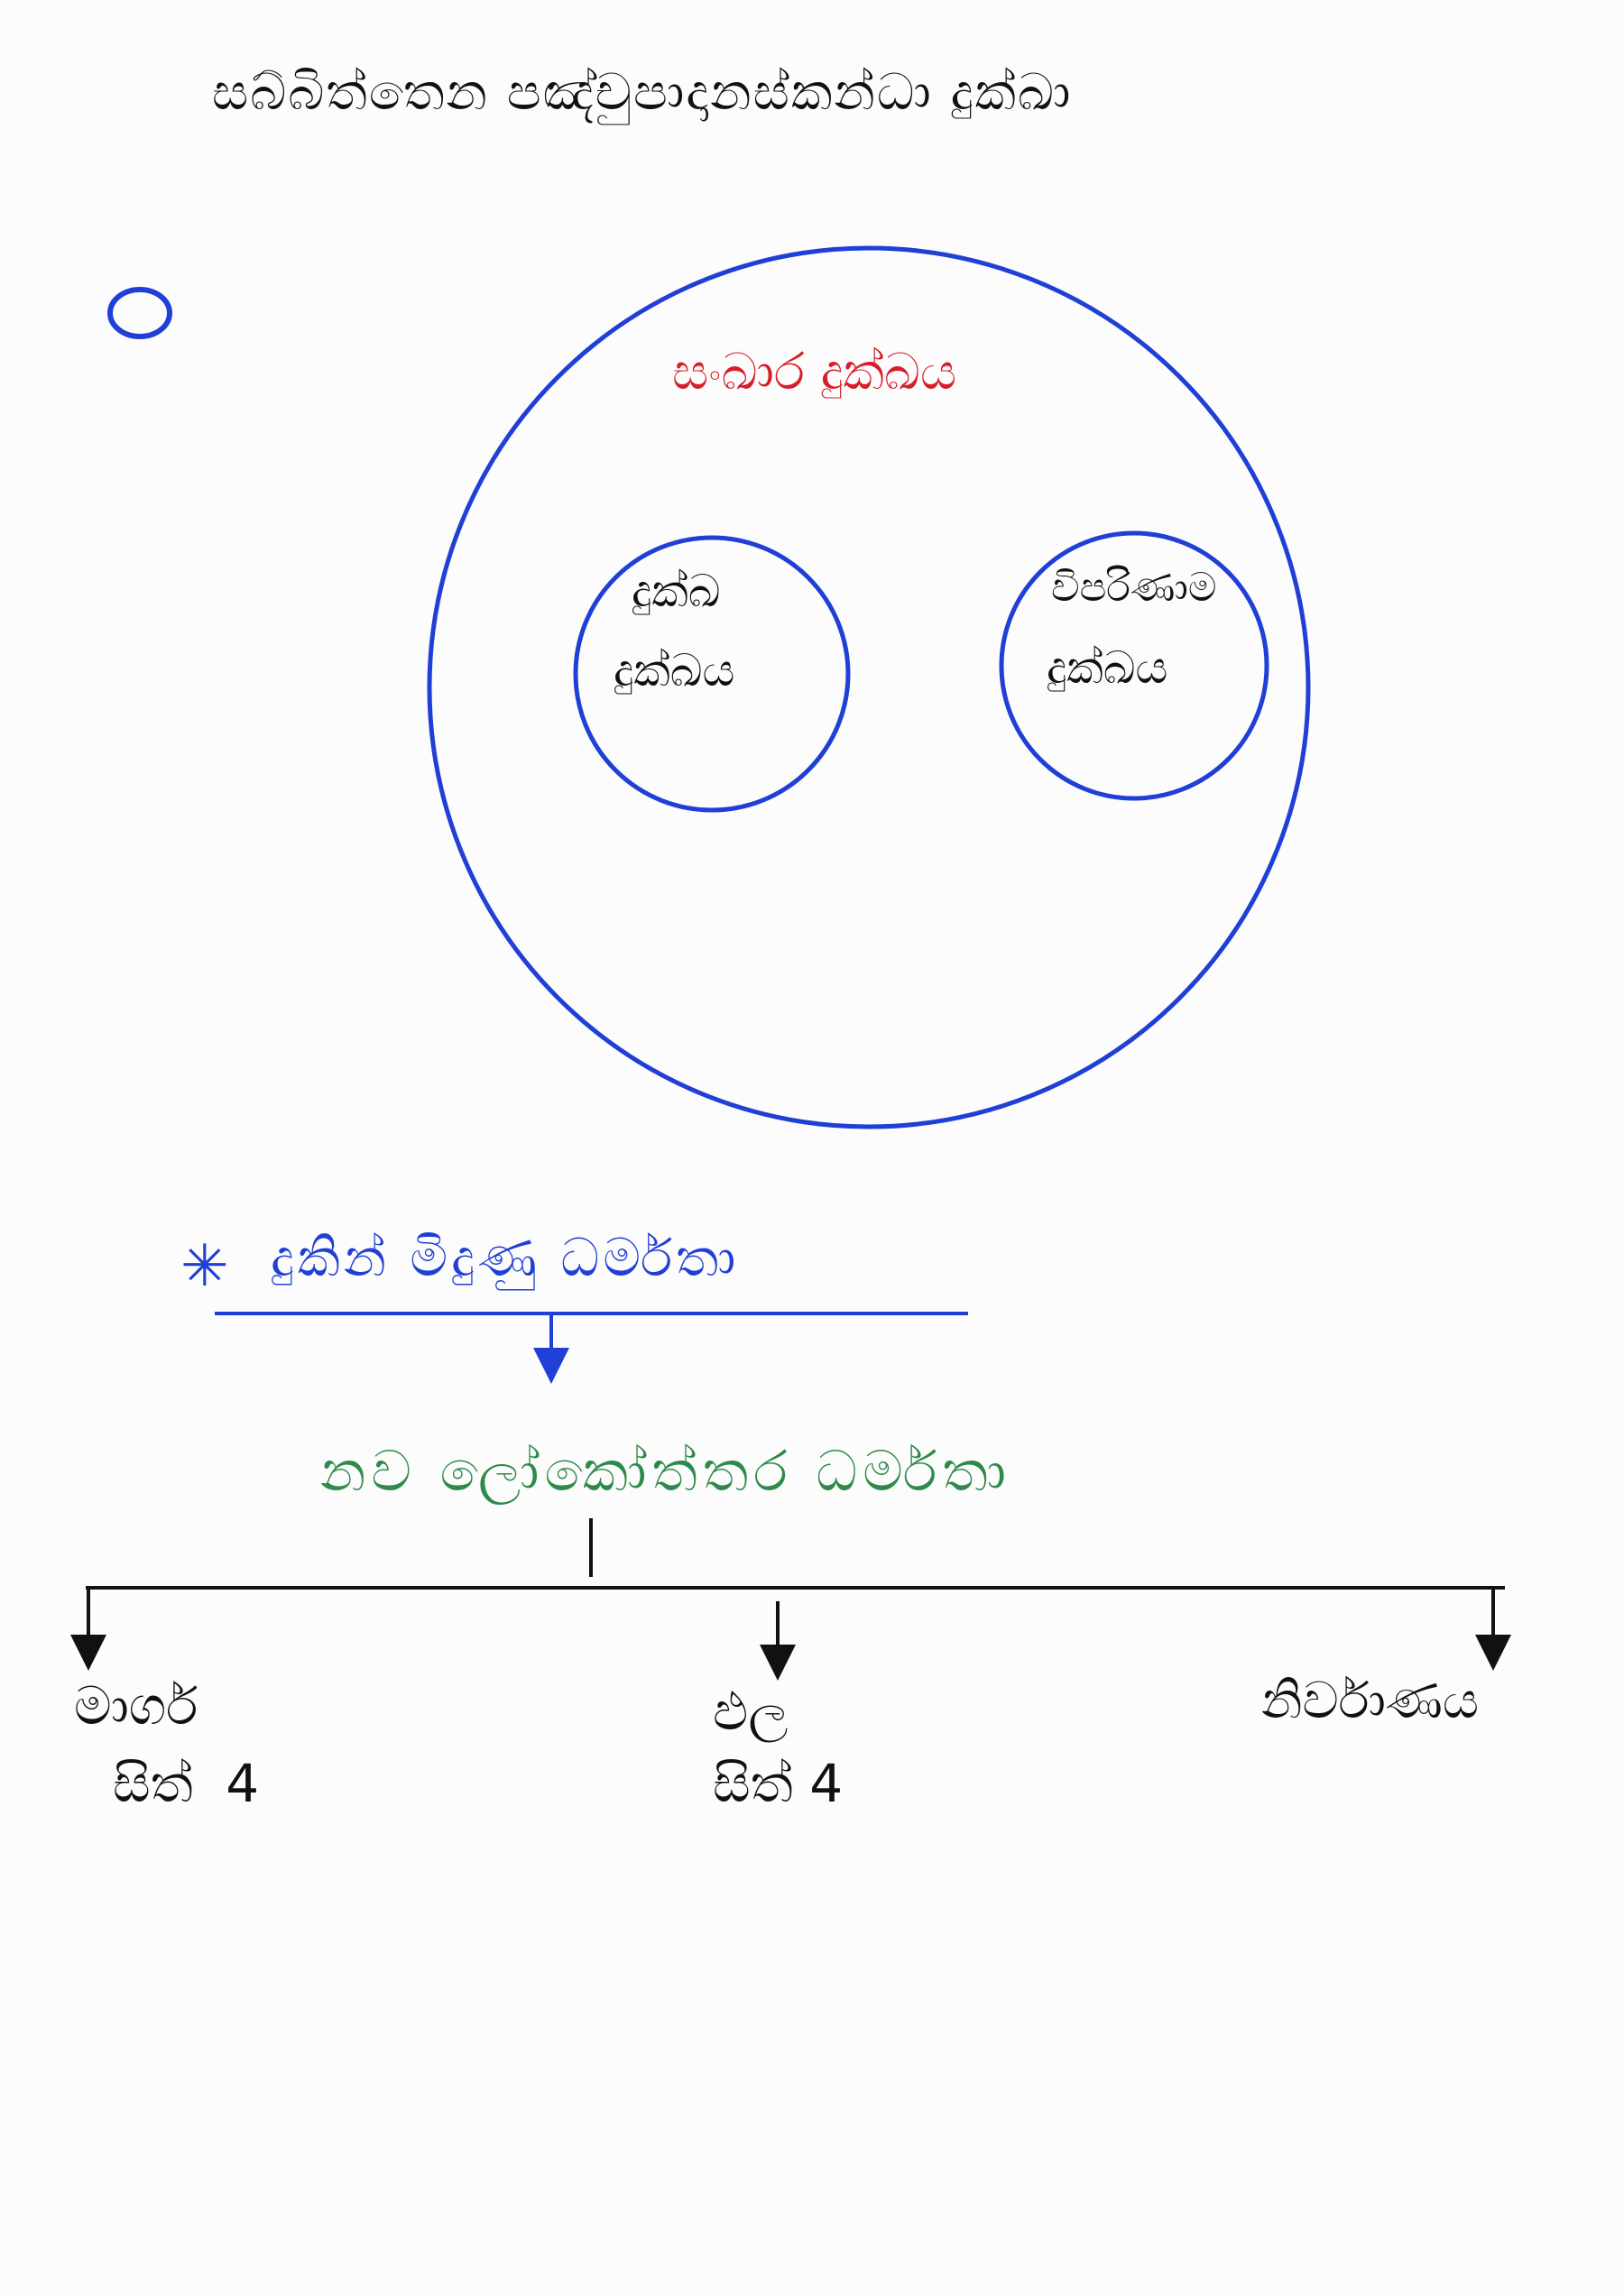 The image size is (1624, 2295). What do you see at coordinates (666, 1471) in the screenshot?
I see `section-subheading: නව ලෝකෝත්තර ධර්මතා` at bounding box center [666, 1471].